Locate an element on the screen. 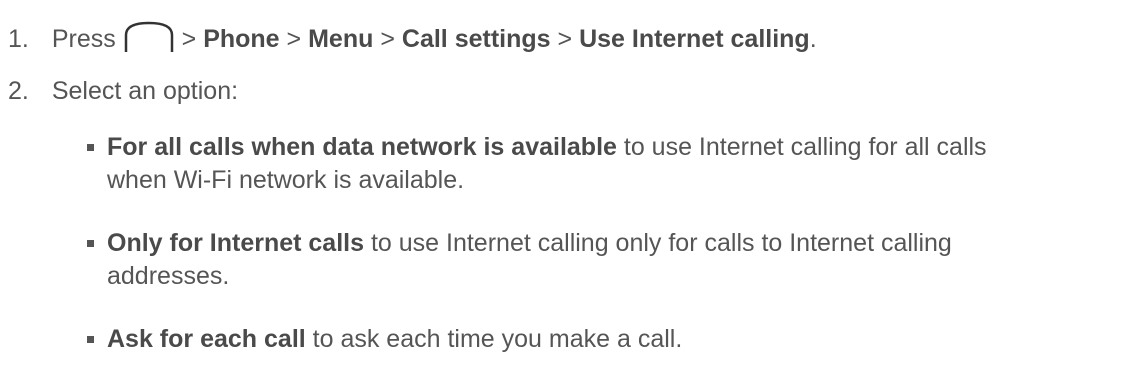  option-title: Only for Internet calls is located at coordinates (236, 243).